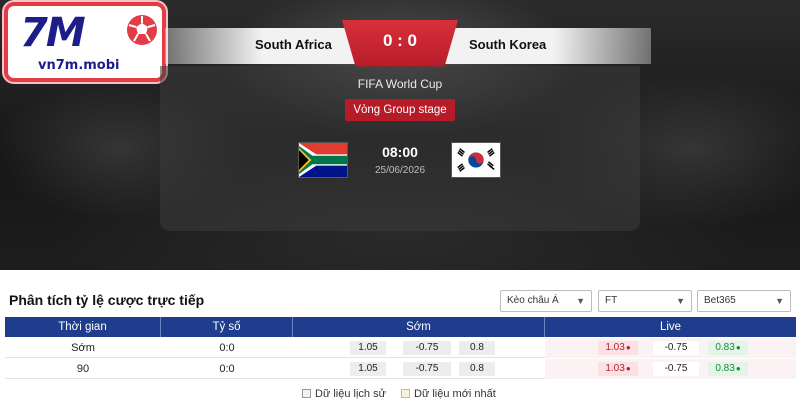 Image resolution: width=800 pixels, height=400 pixels. Describe the element at coordinates (83, 348) in the screenshot. I see `row-time: Sớm` at that location.